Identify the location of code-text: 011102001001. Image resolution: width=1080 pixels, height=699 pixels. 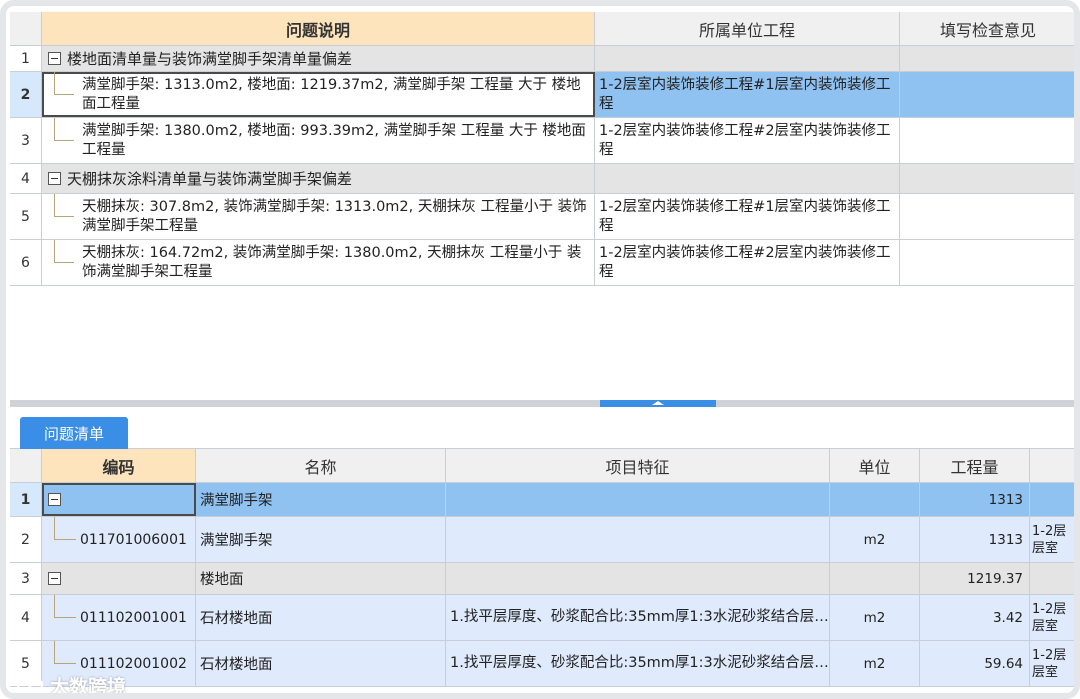
(133, 617).